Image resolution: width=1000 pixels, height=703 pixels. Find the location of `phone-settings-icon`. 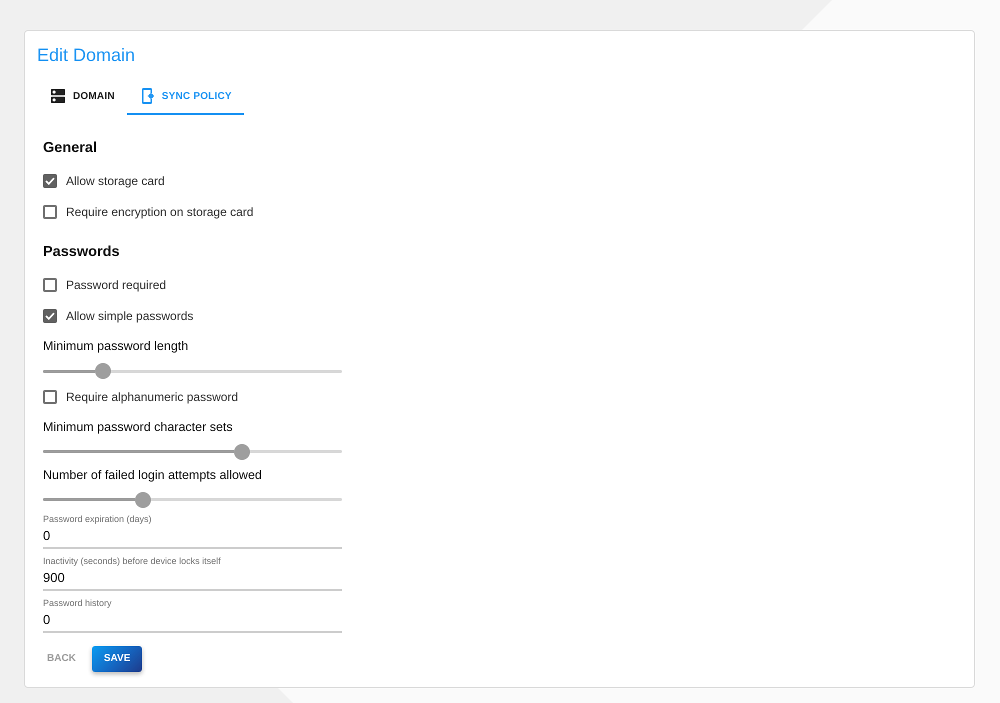

phone-settings-icon is located at coordinates (148, 96).